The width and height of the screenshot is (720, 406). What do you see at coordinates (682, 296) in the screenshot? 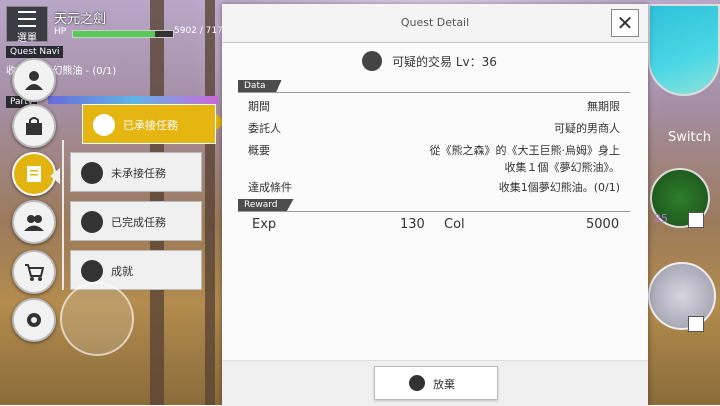
I see `skill-button-secondary` at bounding box center [682, 296].